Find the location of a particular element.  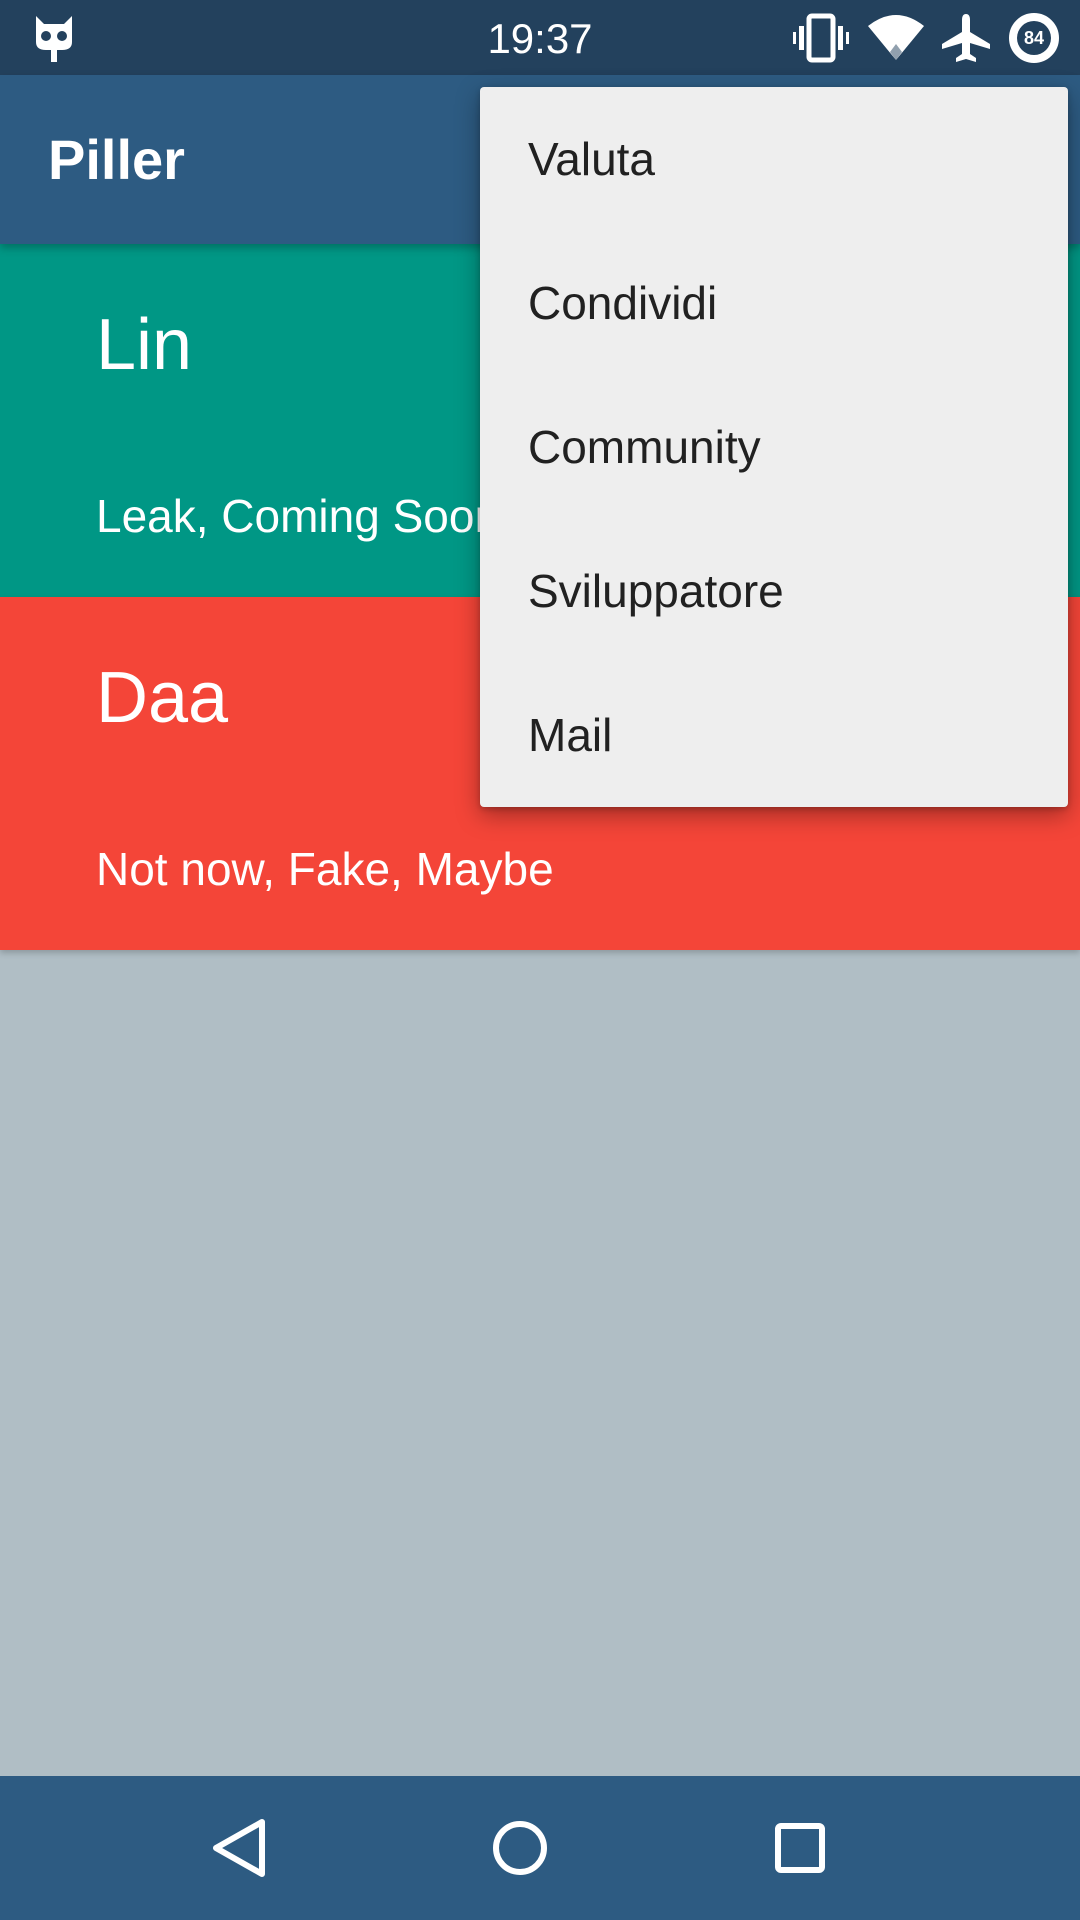

airplane-mode-icon is located at coordinates (966, 38).